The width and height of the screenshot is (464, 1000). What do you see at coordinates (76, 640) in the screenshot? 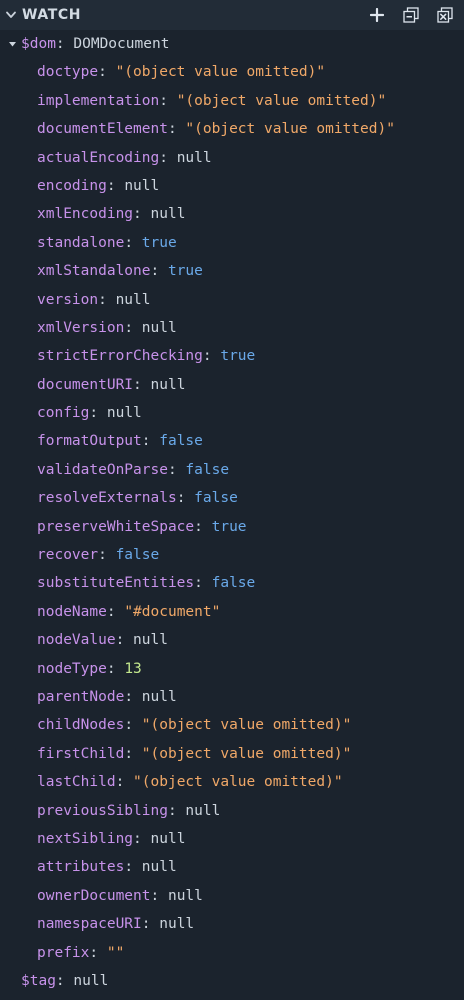
I see `property-key: nodeValue` at bounding box center [76, 640].